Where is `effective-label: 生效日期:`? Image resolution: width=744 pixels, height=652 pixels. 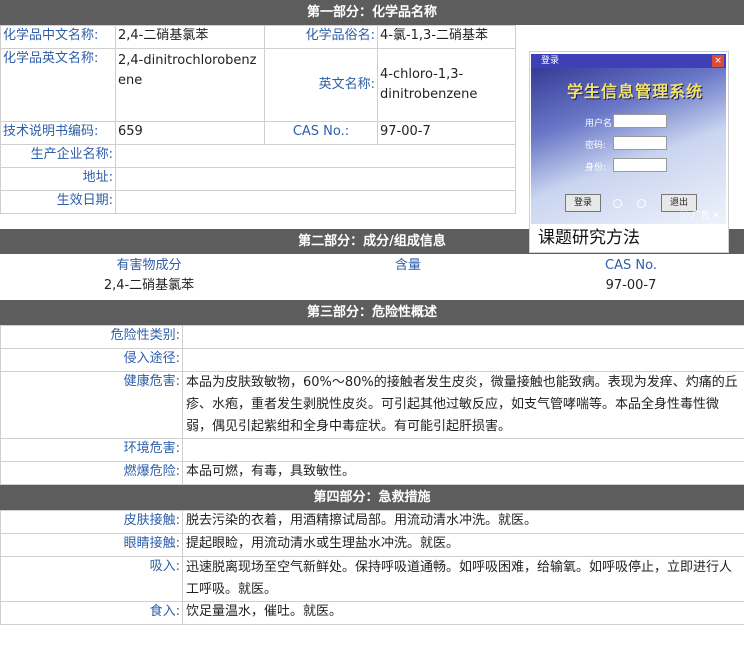
effective-label: 生效日期: is located at coordinates (58, 202).